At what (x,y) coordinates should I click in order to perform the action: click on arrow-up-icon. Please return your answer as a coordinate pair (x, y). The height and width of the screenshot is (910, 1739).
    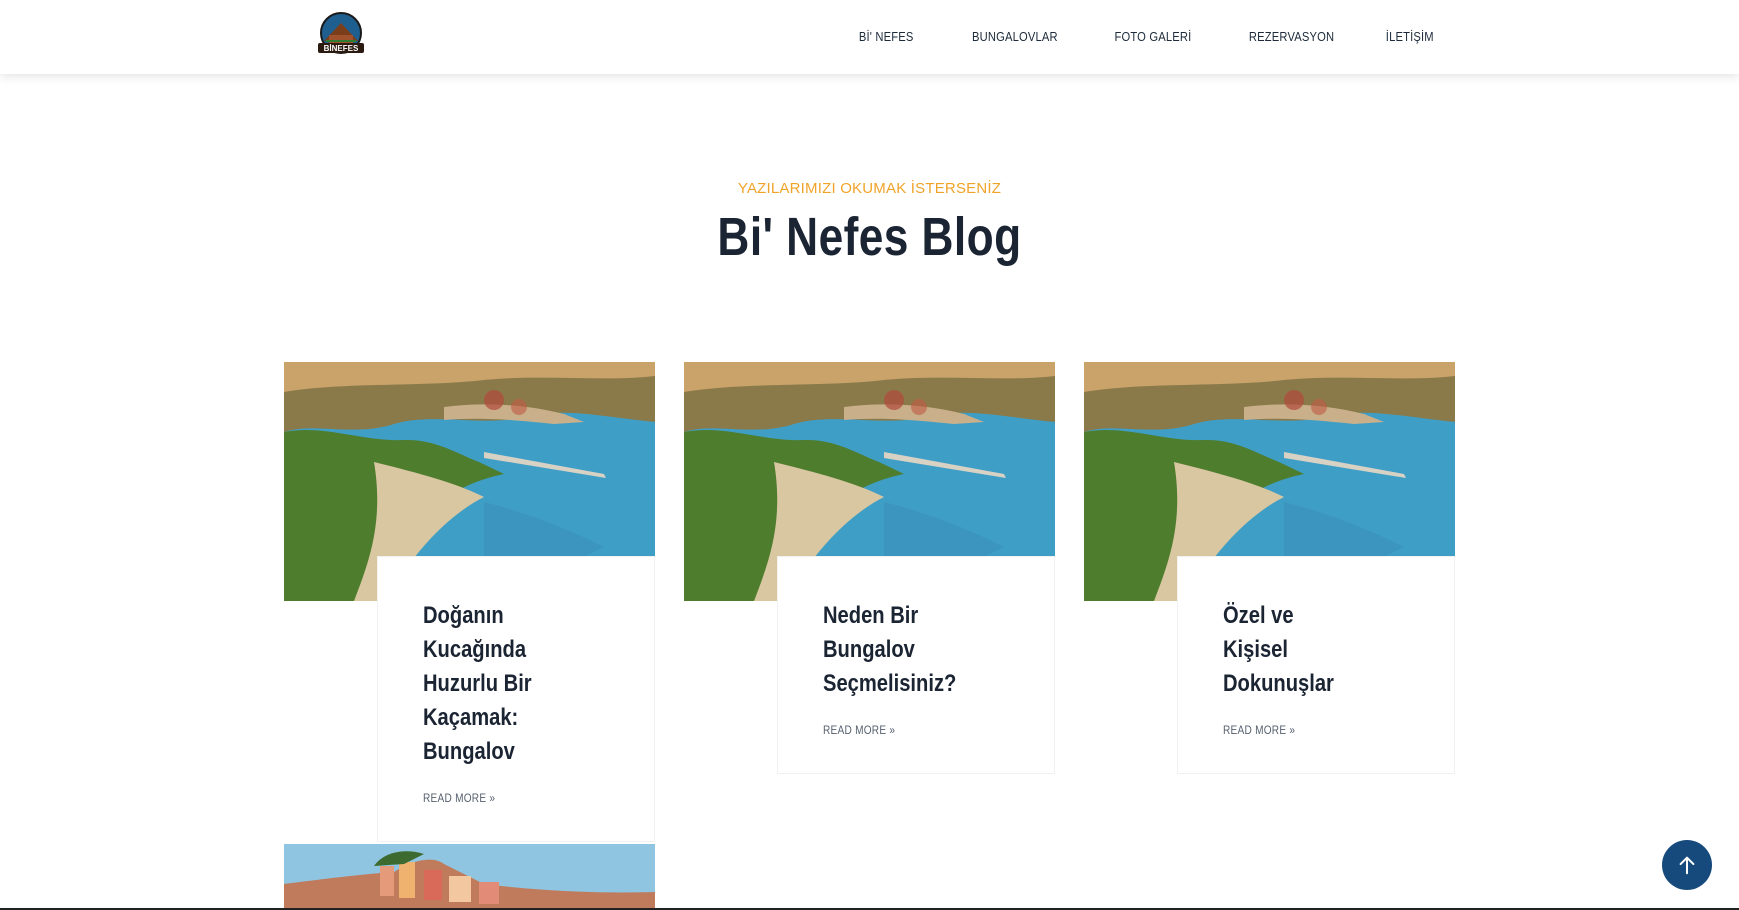
    Looking at the image, I should click on (1687, 865).